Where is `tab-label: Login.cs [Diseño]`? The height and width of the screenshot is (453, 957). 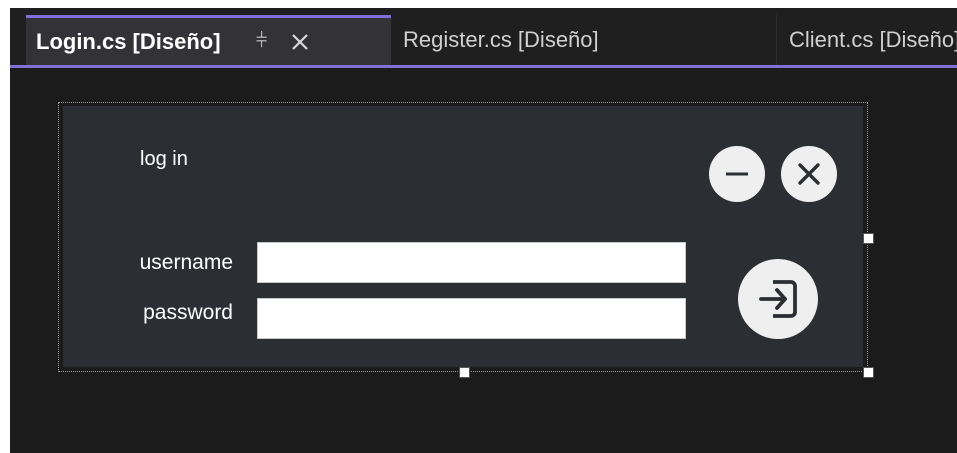
tab-label: Login.cs [Diseño] is located at coordinates (128, 41).